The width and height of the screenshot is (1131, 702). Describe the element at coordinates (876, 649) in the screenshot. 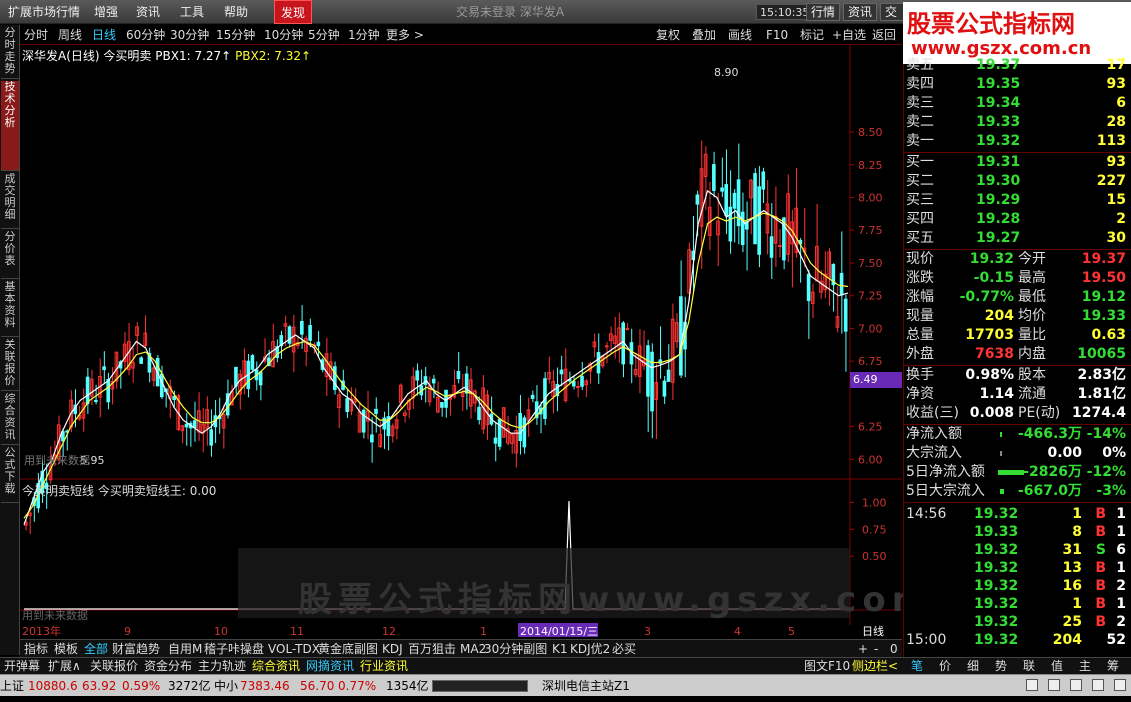

I see `zoom-out: -` at that location.